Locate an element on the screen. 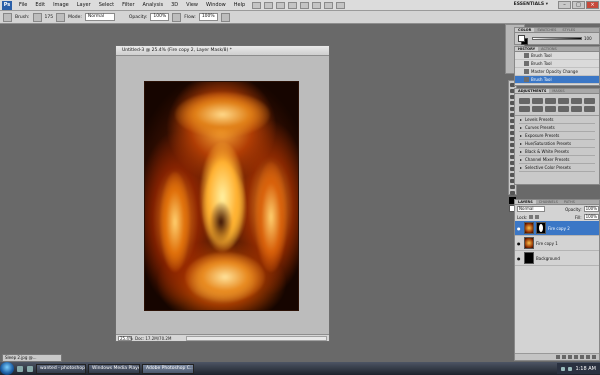 Image resolution: width=600 pixels, height=375 pixels. tab-history: HISTORY is located at coordinates (527, 49).